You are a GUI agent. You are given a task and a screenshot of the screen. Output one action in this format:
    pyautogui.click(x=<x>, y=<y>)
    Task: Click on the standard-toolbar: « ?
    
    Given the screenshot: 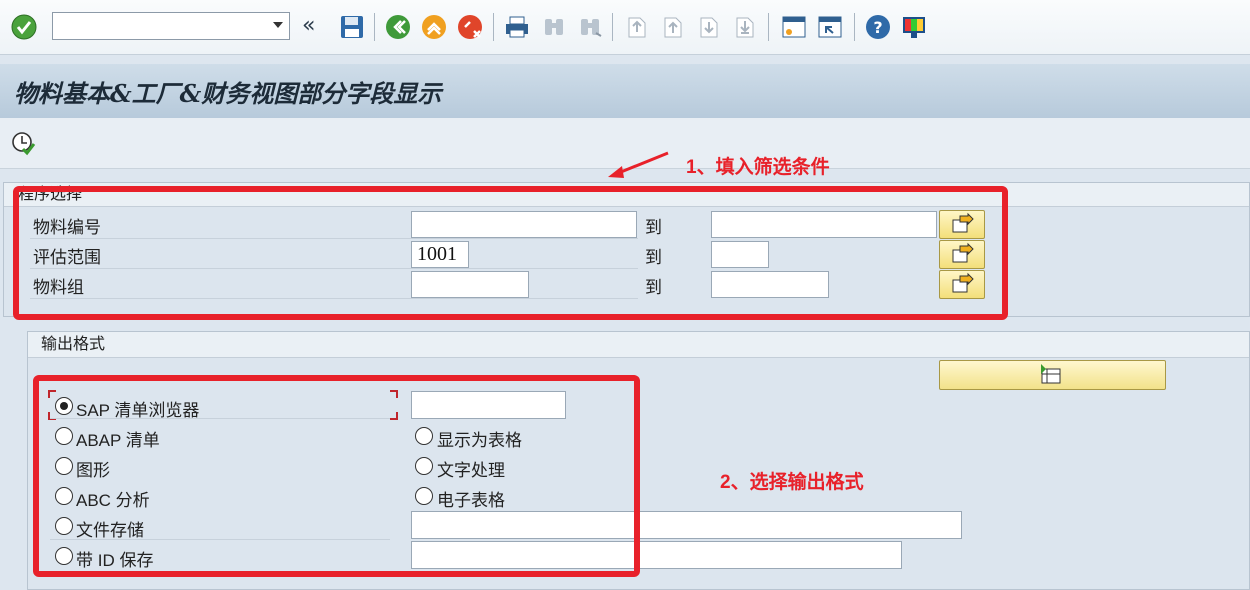 What is the action you would take?
    pyautogui.click(x=625, y=27)
    